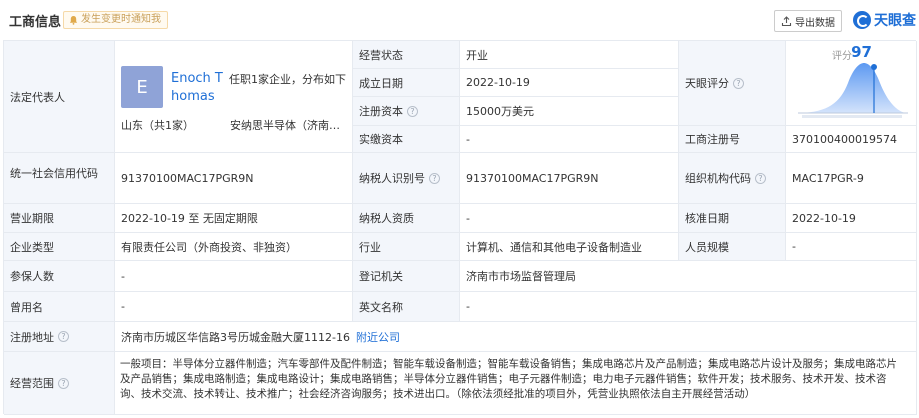  What do you see at coordinates (569, 55) in the screenshot?
I see `status-value-cell: 开业` at bounding box center [569, 55].